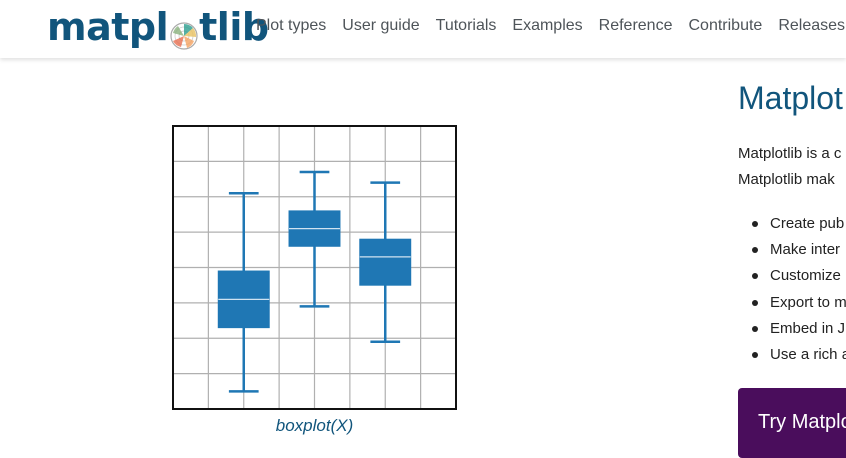 The image size is (846, 458). Describe the element at coordinates (790, 153) in the screenshot. I see `intro-line-1: Matplotlib is a c` at that location.